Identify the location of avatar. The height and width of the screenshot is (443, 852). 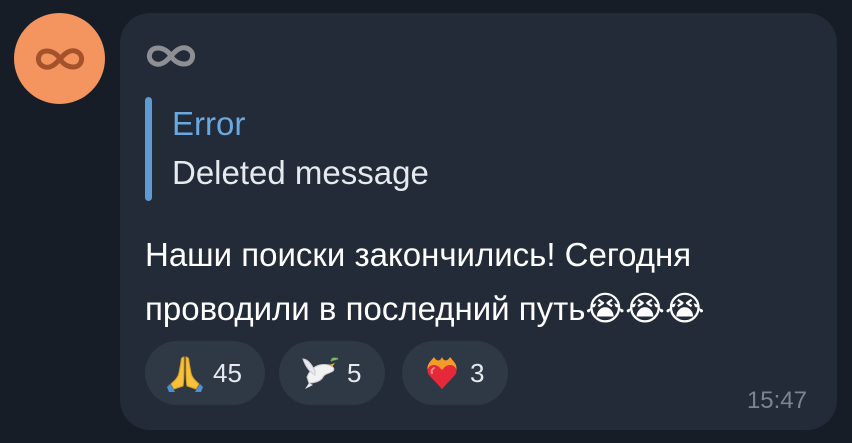
(59, 58).